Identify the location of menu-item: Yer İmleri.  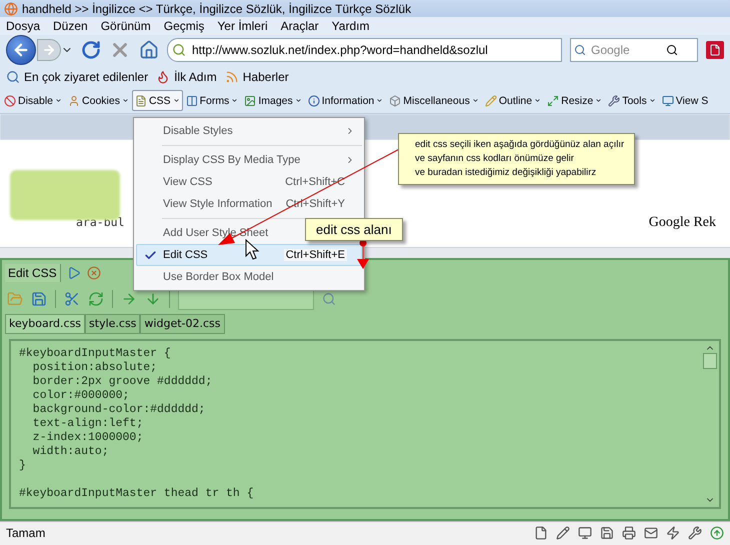
(242, 25).